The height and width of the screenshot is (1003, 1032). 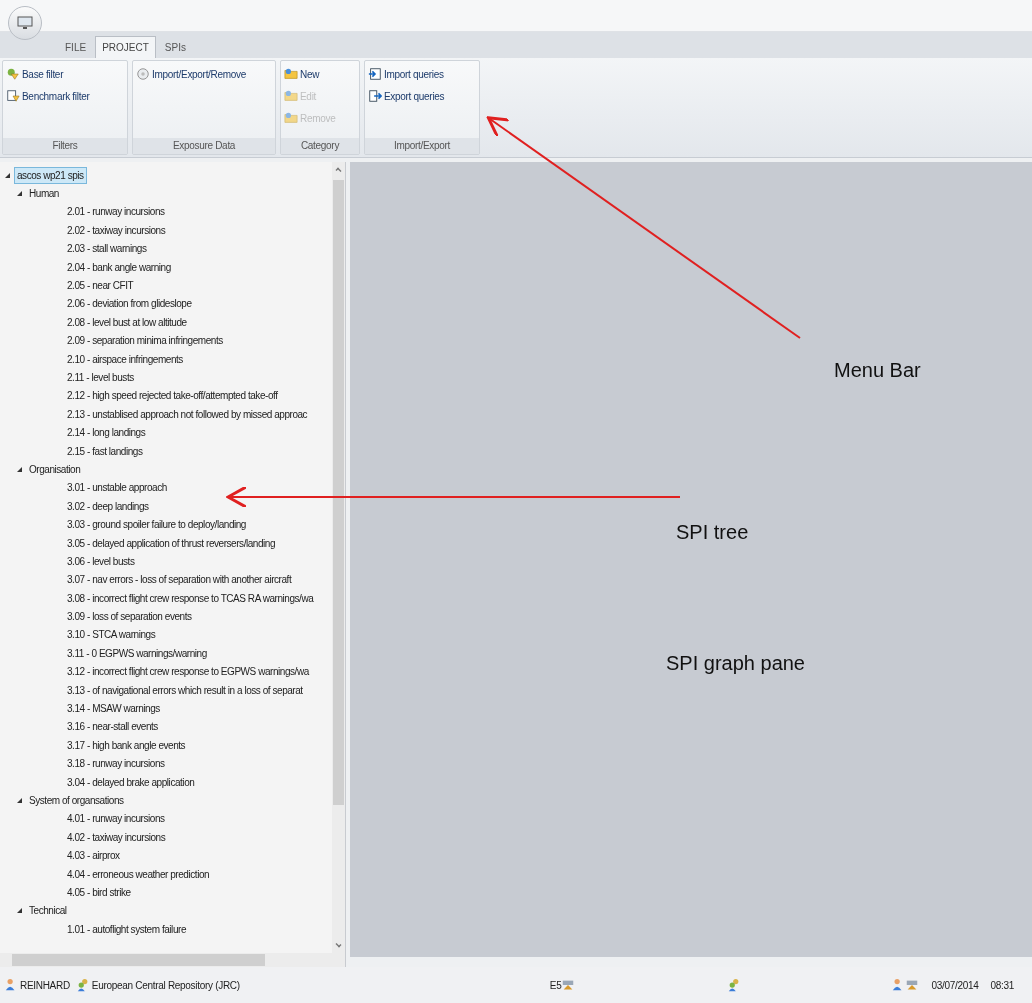 I want to click on tree-item: 2.02 - taxiway incursions, so click(x=116, y=230).